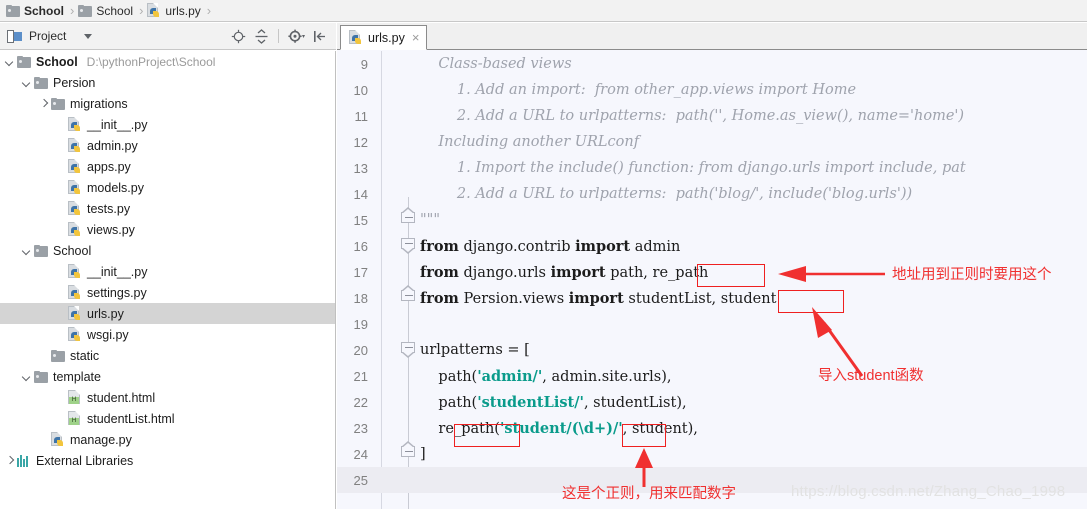 The image size is (1087, 509). Describe the element at coordinates (167, 187) in the screenshot. I see `tree-node: models.py` at that location.